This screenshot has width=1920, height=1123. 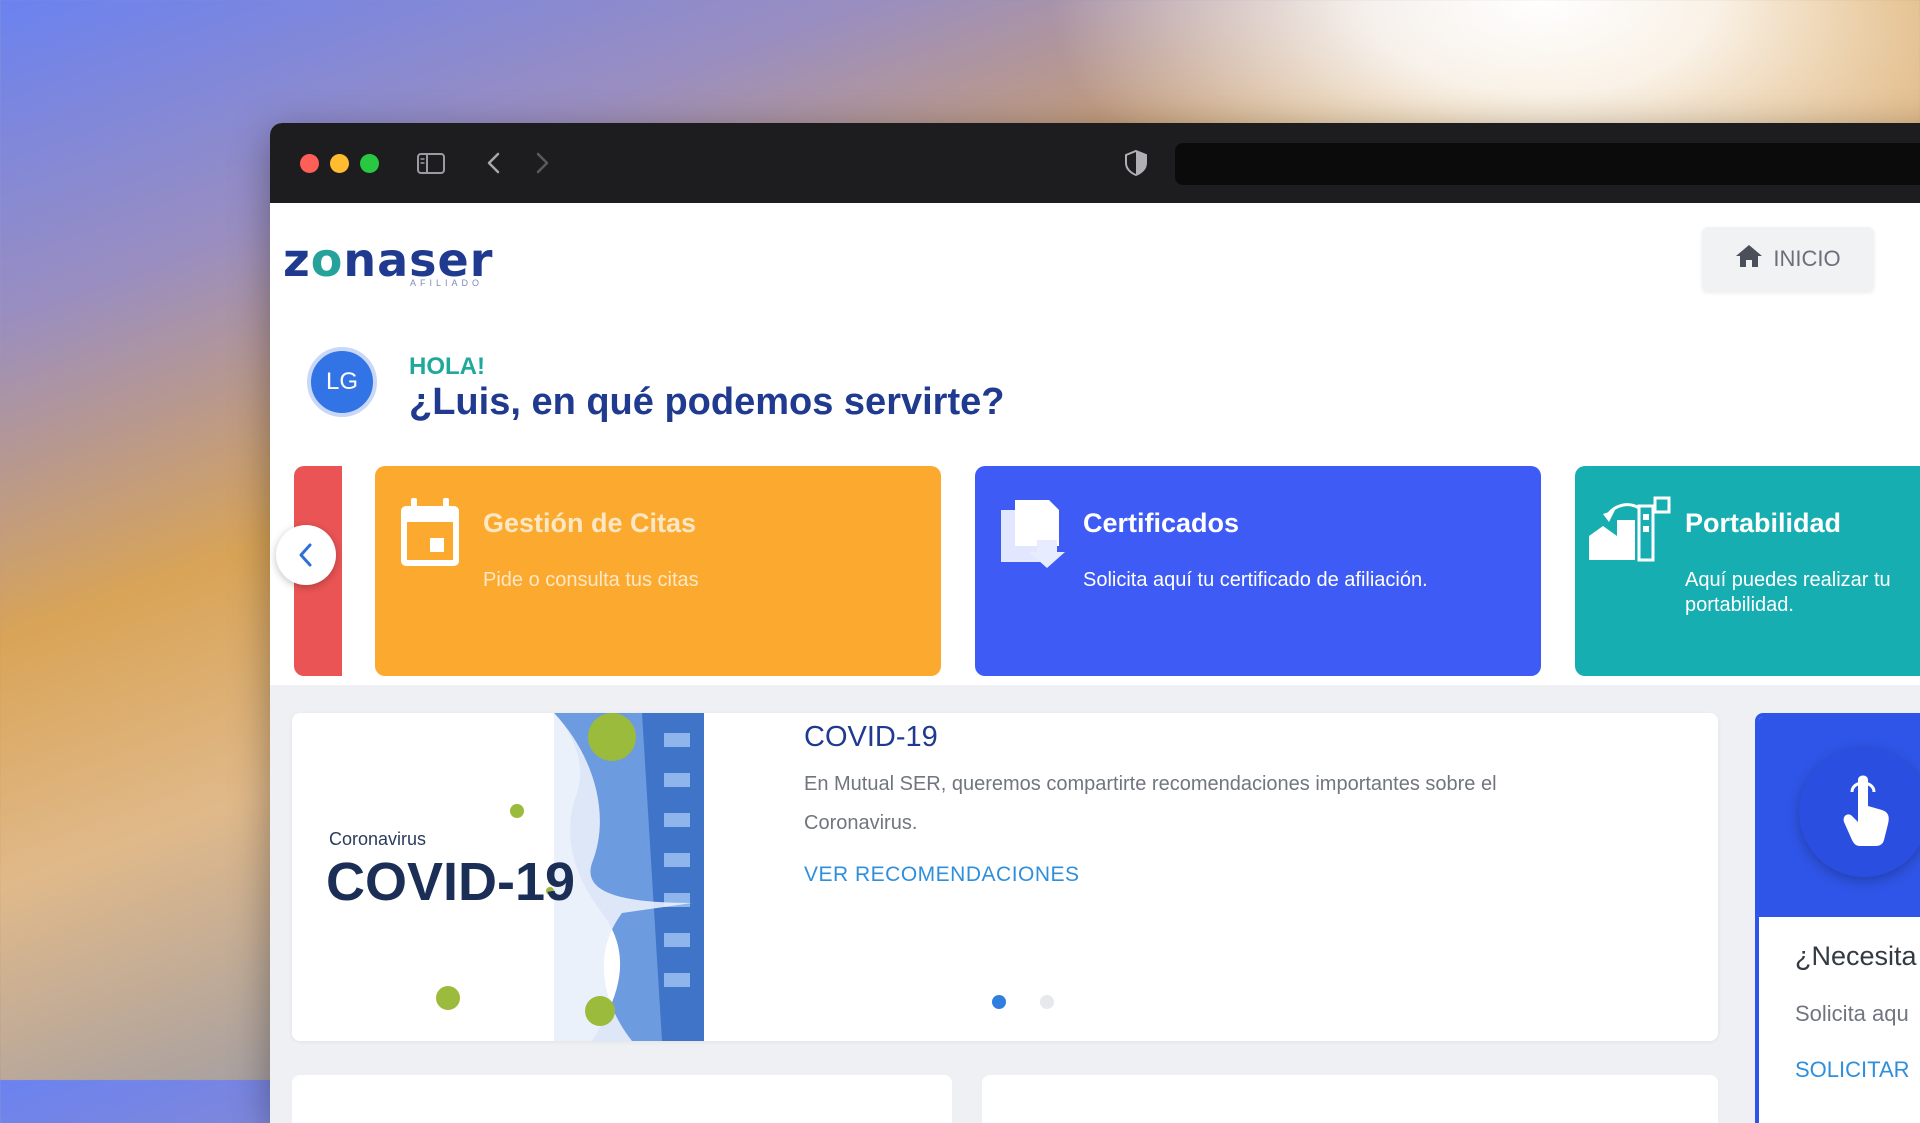 What do you see at coordinates (707, 402) in the screenshot?
I see `greeting-question: ¿Luis, en qué podemos servirte?` at bounding box center [707, 402].